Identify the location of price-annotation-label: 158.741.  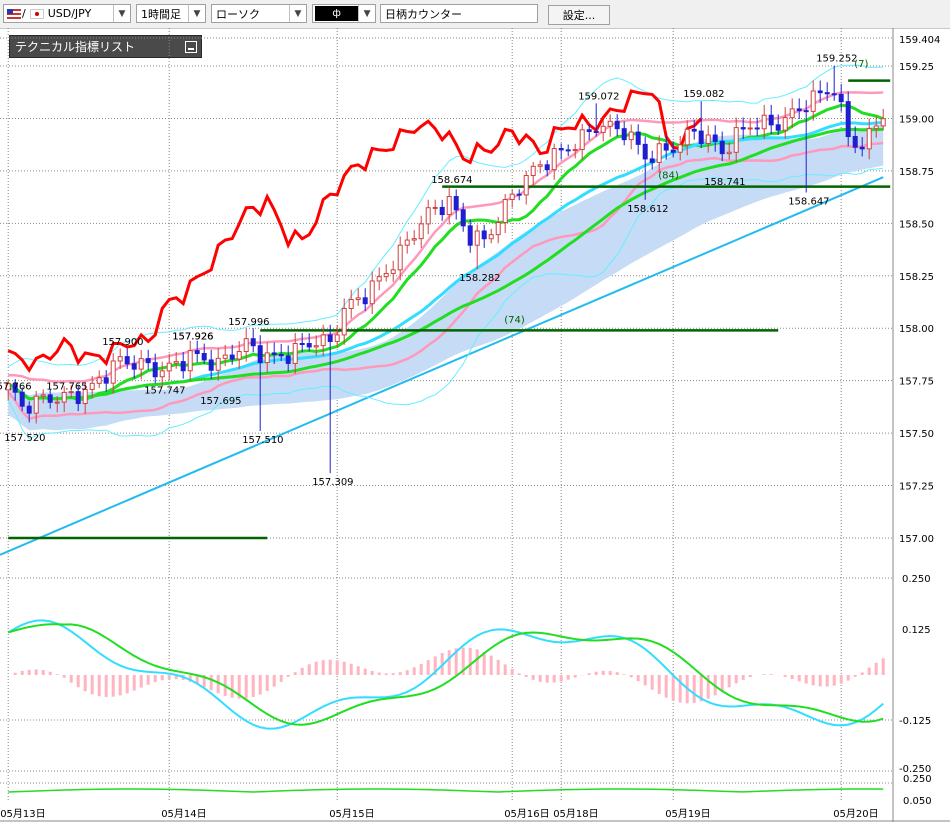
(724, 182).